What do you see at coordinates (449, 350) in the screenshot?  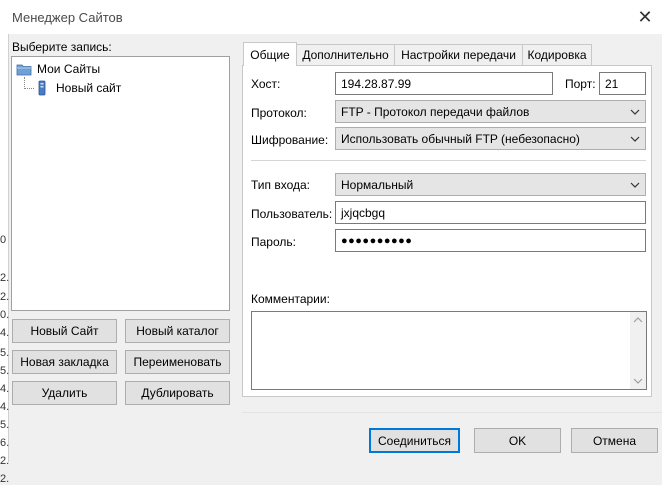 I see `comments-textarea` at bounding box center [449, 350].